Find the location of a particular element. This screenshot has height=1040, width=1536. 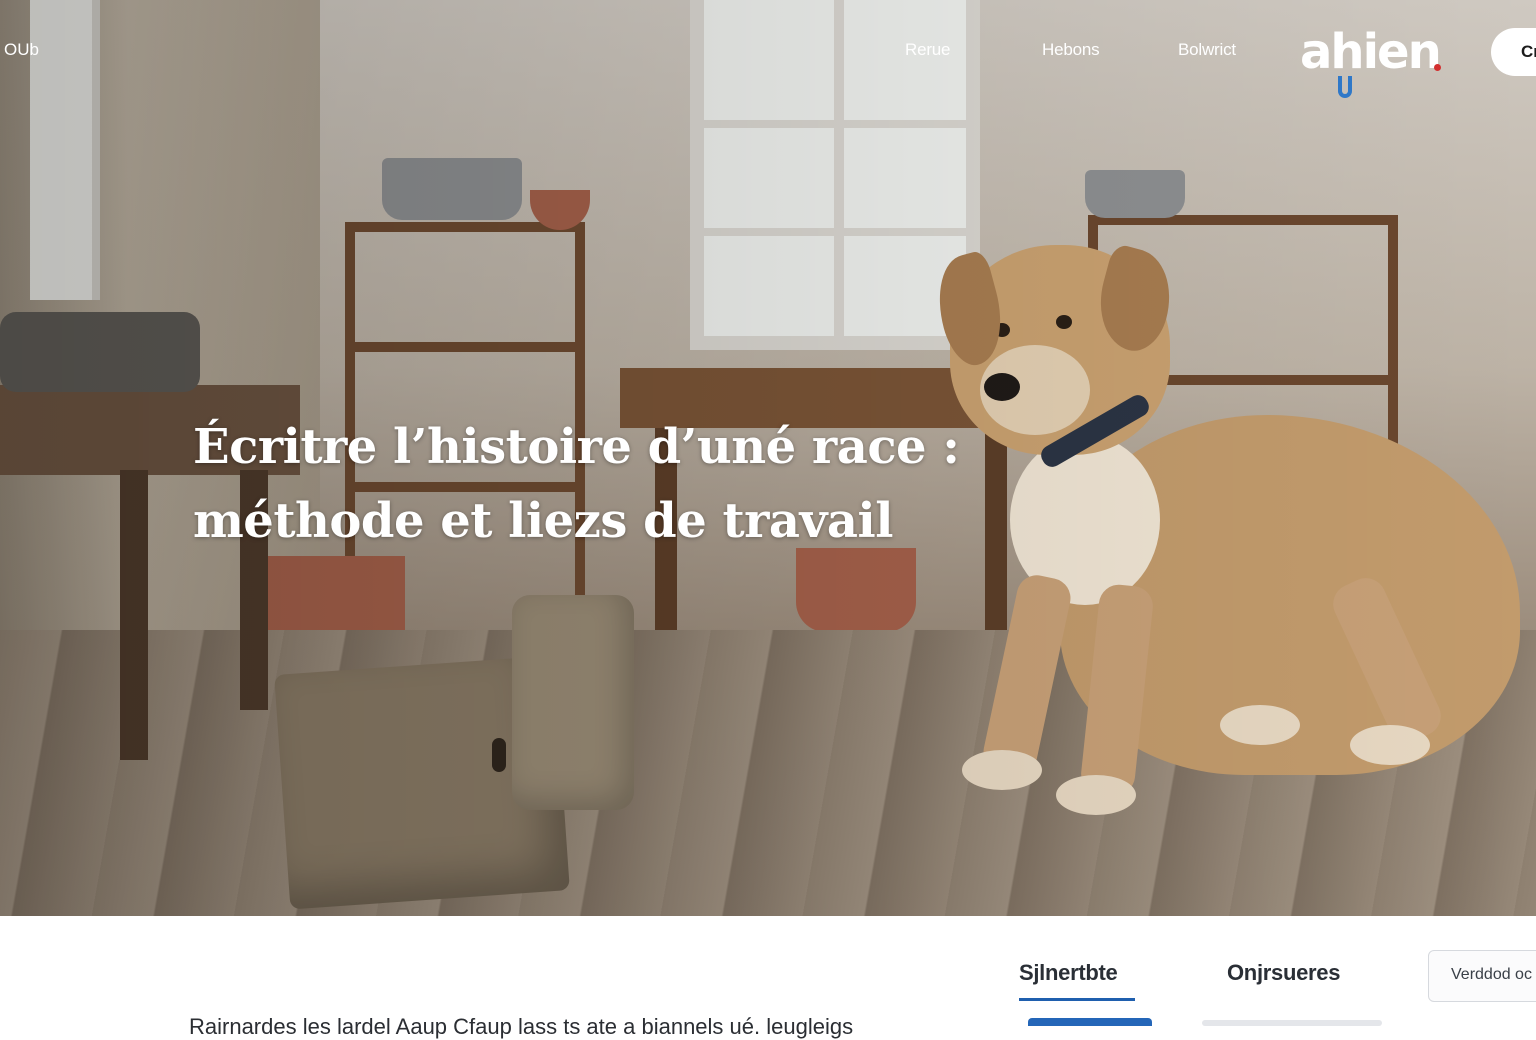

divider-strip is located at coordinates (1292, 1023).